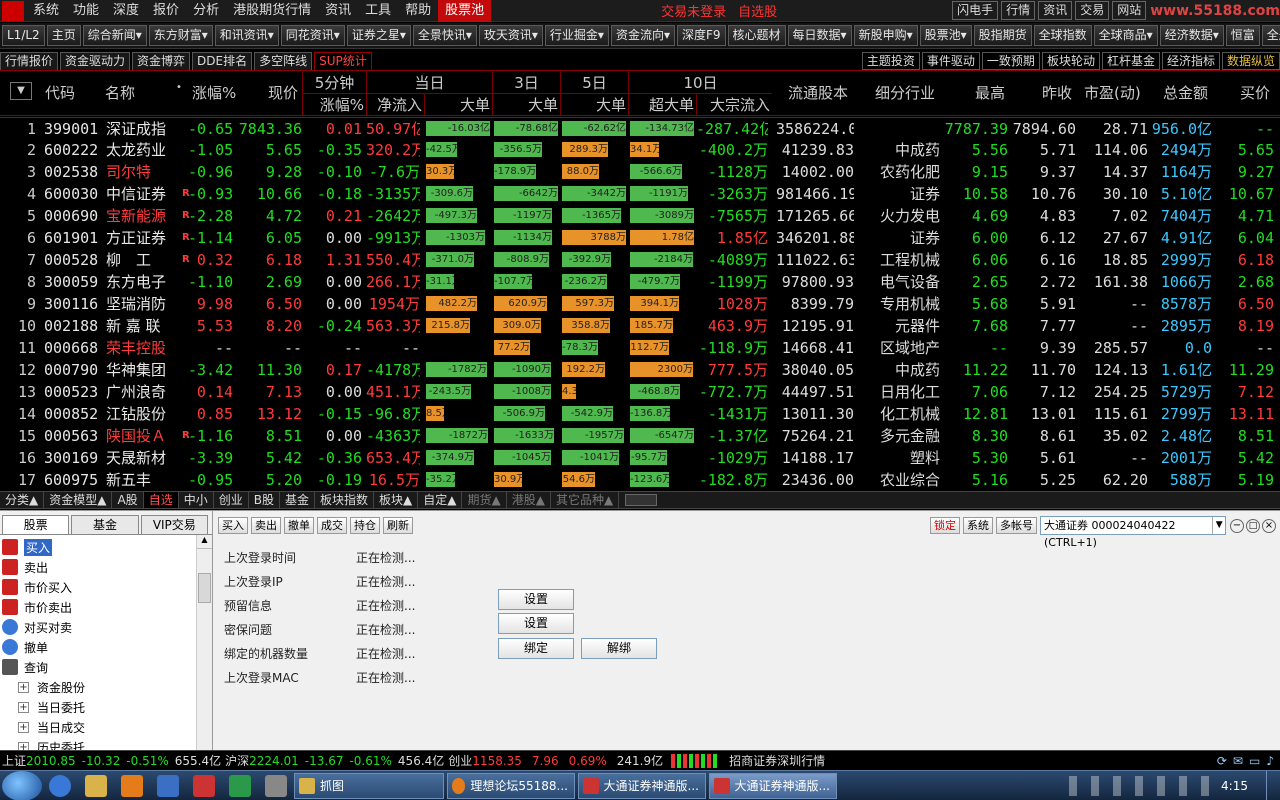 This screenshot has width=1280, height=800. What do you see at coordinates (1242, 35) in the screenshot?
I see `toolbar-button: 恒富` at bounding box center [1242, 35].